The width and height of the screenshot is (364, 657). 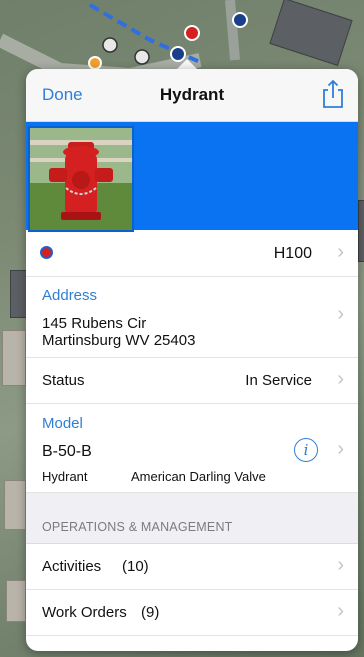 What do you see at coordinates (67, 451) in the screenshot?
I see `model-value: B-50-B` at bounding box center [67, 451].